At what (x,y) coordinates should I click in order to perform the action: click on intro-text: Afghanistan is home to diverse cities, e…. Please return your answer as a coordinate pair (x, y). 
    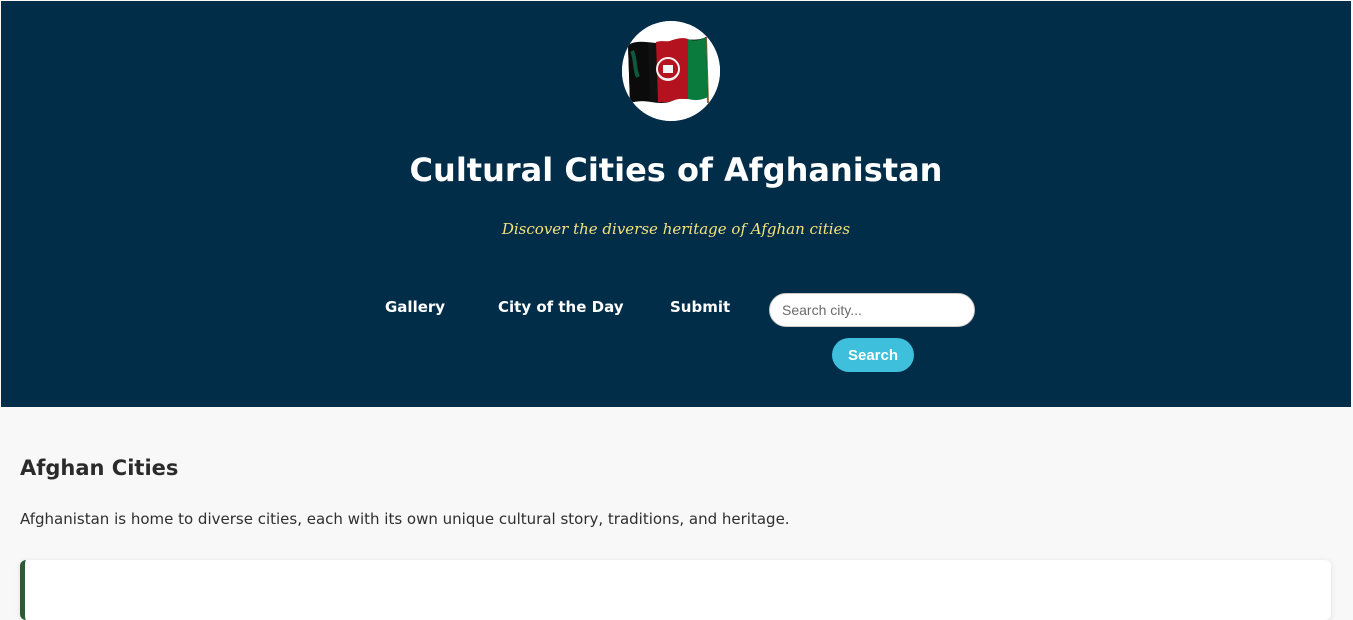
    Looking at the image, I should click on (405, 519).